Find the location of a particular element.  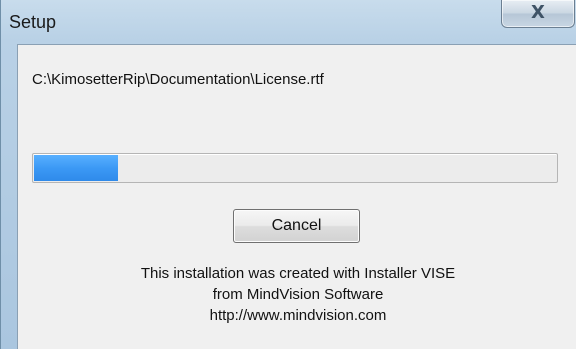

progress-fill is located at coordinates (76, 168).